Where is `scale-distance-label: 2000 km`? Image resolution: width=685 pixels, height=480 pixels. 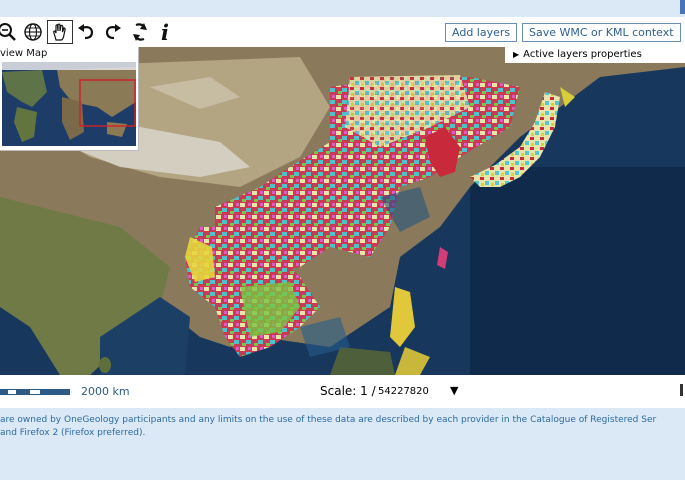
scale-distance-label: 2000 km is located at coordinates (105, 391).